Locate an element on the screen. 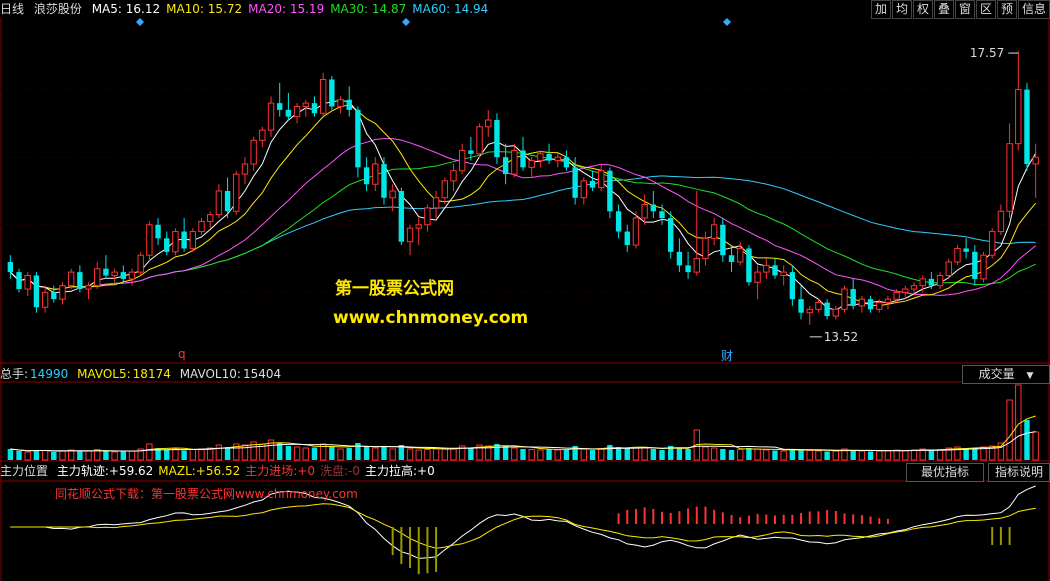 The height and width of the screenshot is (581, 1050). mavol10-label: MAVOL10: is located at coordinates (210, 374).